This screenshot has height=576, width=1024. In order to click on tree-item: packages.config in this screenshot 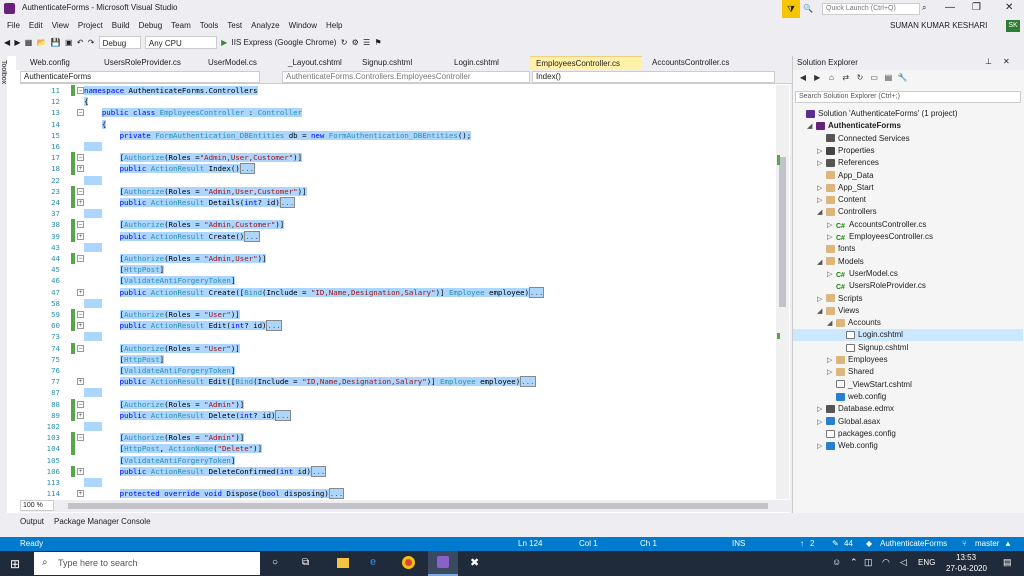, I will do `click(844, 434)`.